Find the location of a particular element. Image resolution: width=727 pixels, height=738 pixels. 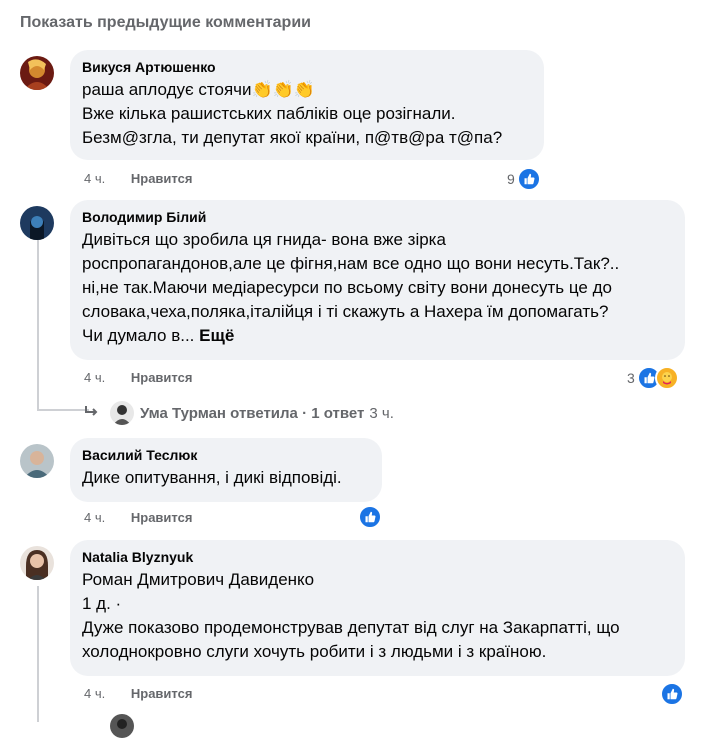

see-more-link: Ещё is located at coordinates (216, 335).